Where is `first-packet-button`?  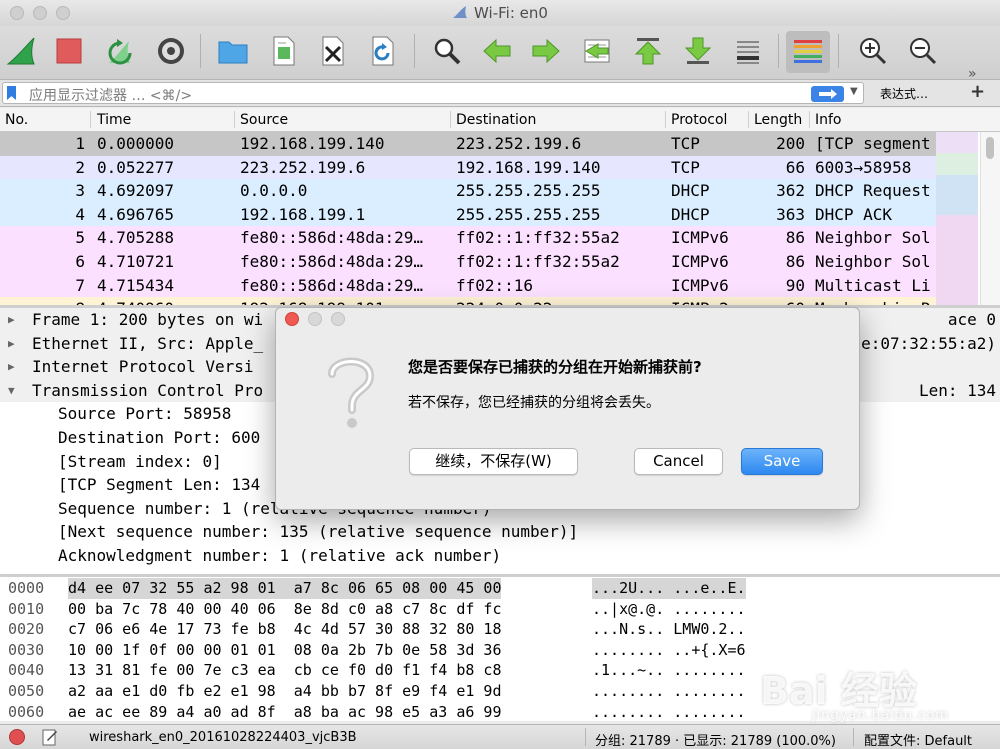 first-packet-button is located at coordinates (648, 51).